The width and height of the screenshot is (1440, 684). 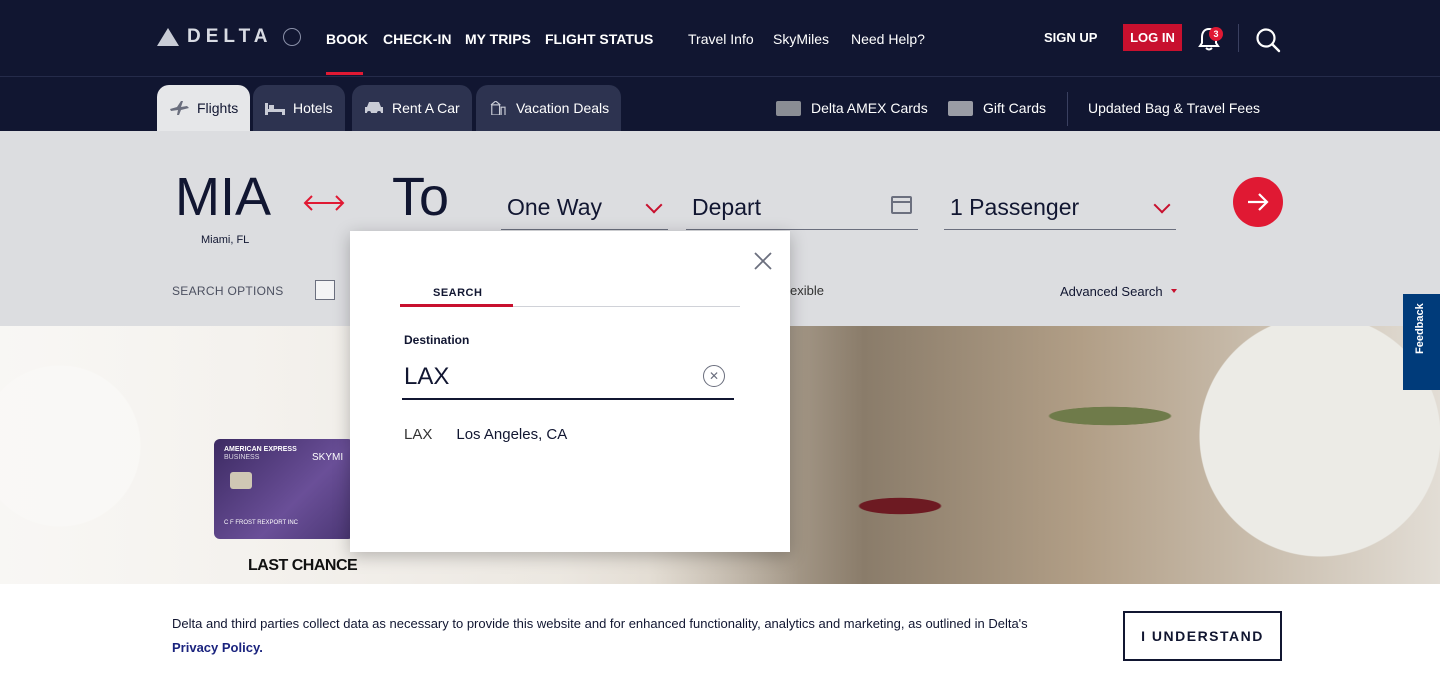 What do you see at coordinates (901, 205) in the screenshot?
I see `calendar-icon` at bounding box center [901, 205].